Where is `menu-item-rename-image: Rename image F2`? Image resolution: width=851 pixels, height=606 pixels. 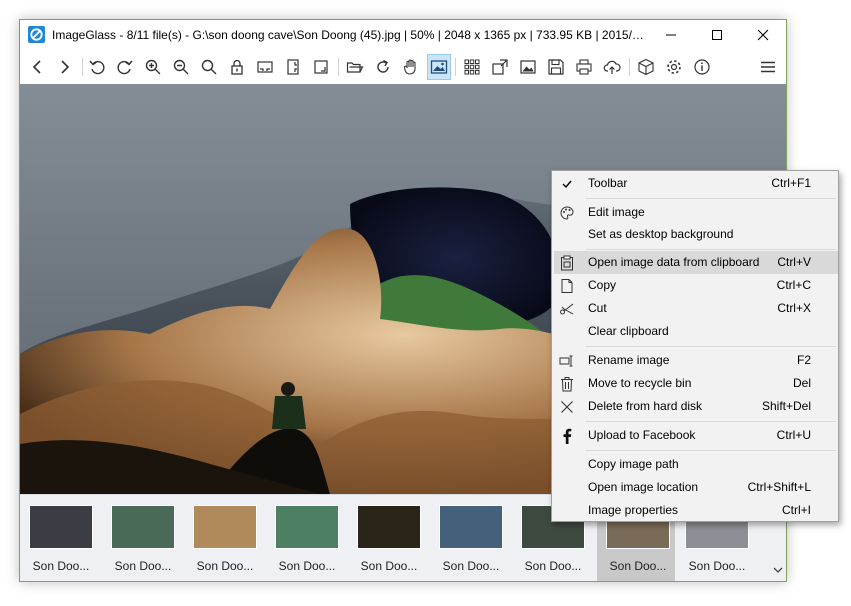 menu-item-rename-image: Rename image F2 is located at coordinates (696, 360).